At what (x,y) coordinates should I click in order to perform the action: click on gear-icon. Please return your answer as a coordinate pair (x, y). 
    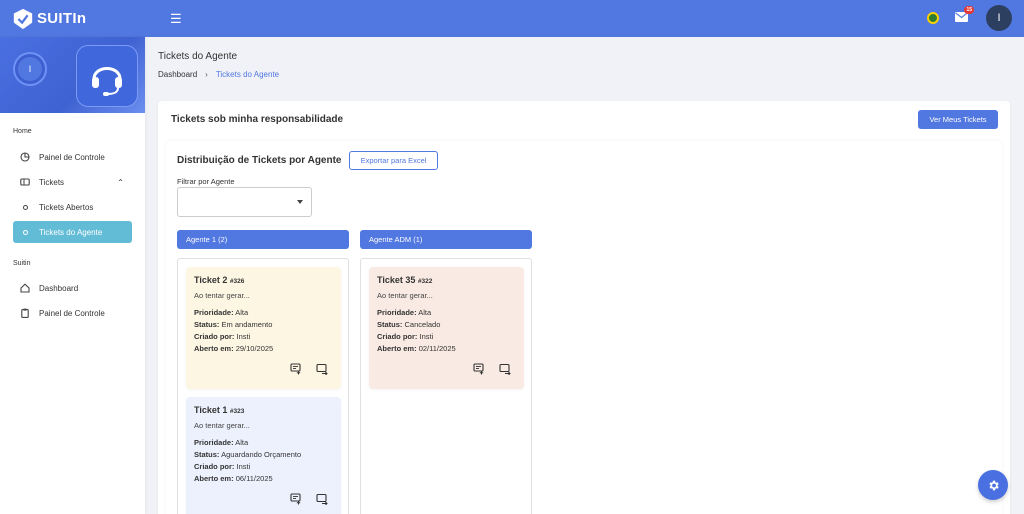
    Looking at the image, I should click on (993, 485).